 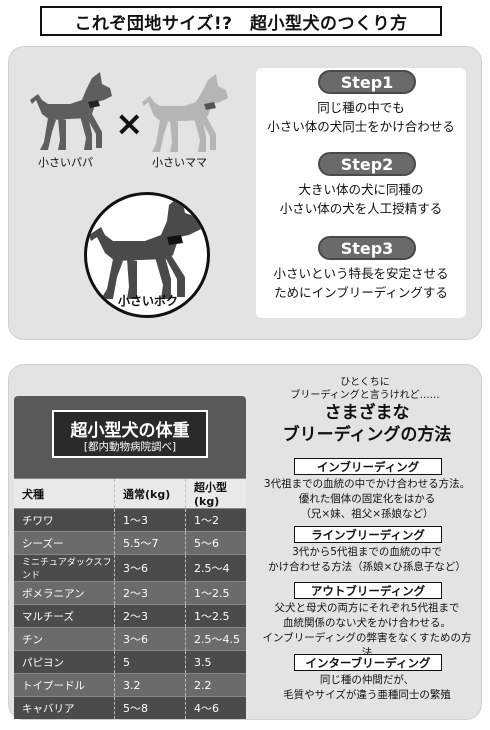 I want to click on table-row: ポメラニアン 2〜3 1〜2.5, so click(x=130, y=593).